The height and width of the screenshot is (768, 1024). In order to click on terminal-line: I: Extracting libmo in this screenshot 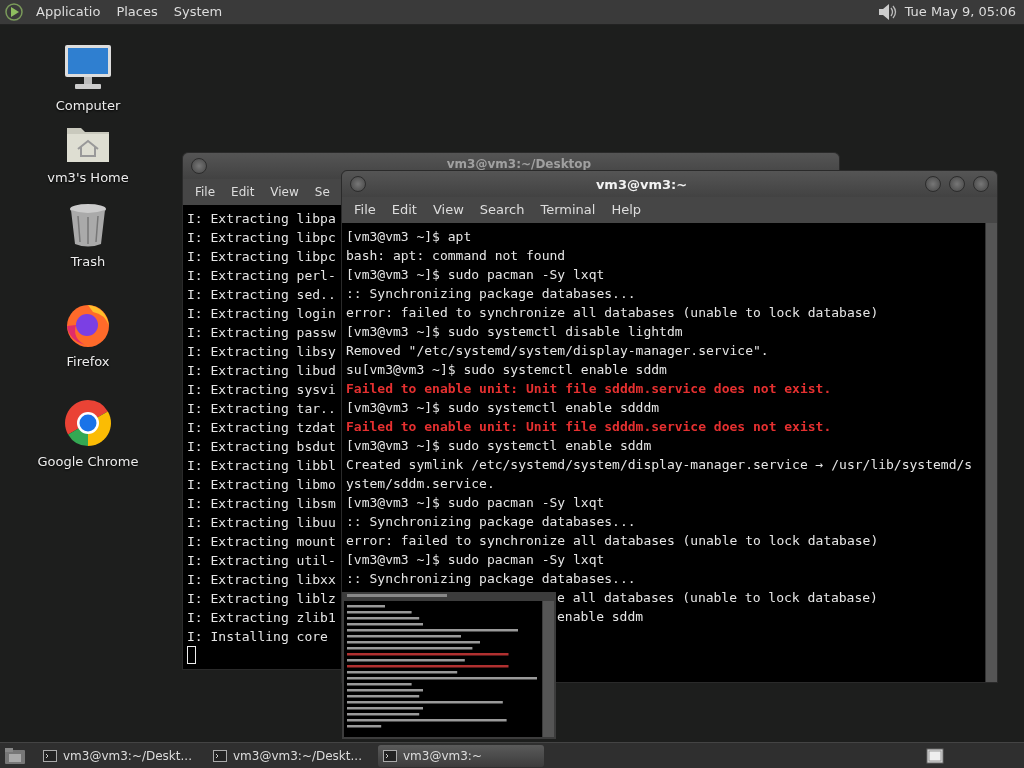, I will do `click(261, 485)`.